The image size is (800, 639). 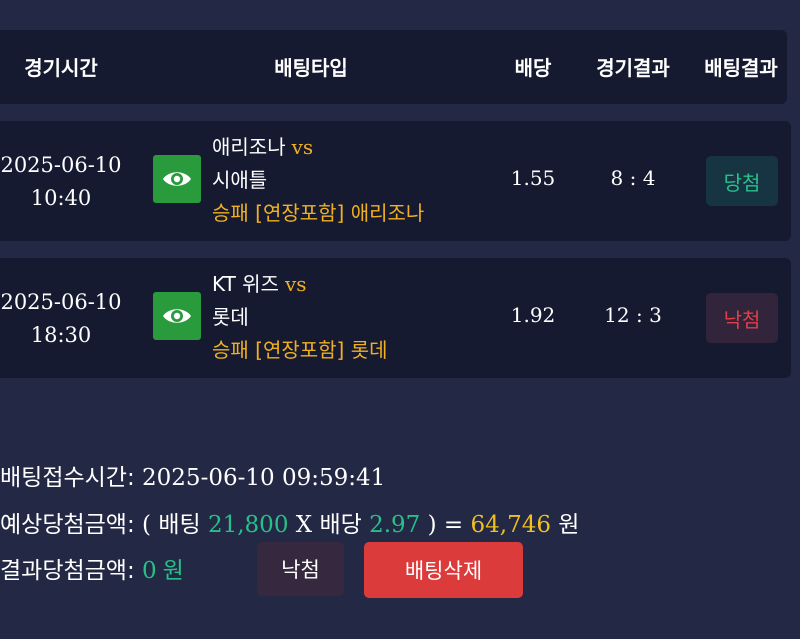 I want to click on received-time-line: 배팅접수시간: 2025-06-10 09:59:41, so click(x=192, y=475).